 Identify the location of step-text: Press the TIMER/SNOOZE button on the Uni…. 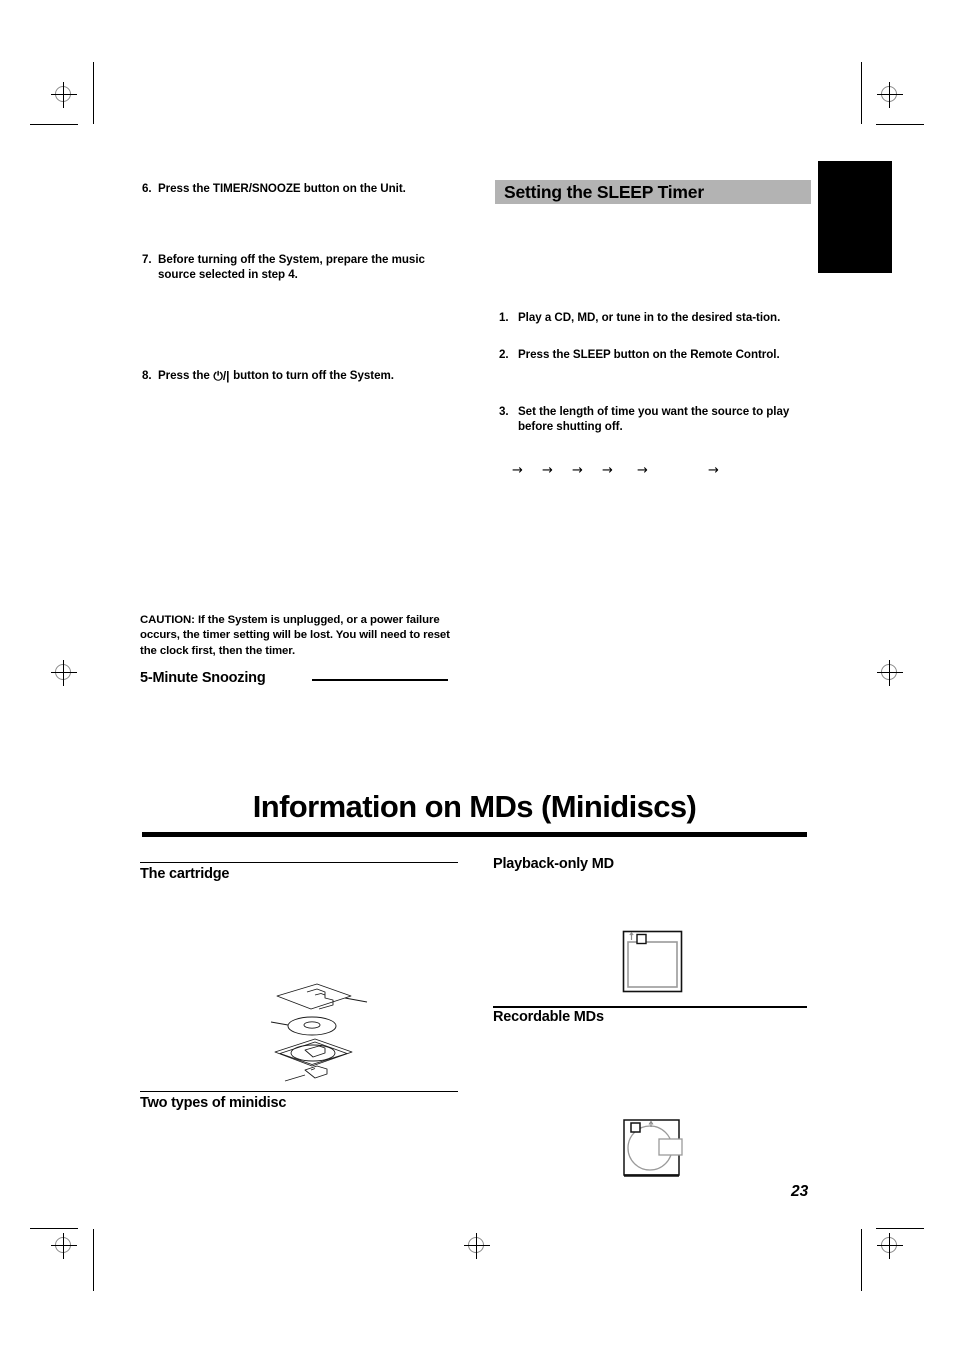
(282, 188).